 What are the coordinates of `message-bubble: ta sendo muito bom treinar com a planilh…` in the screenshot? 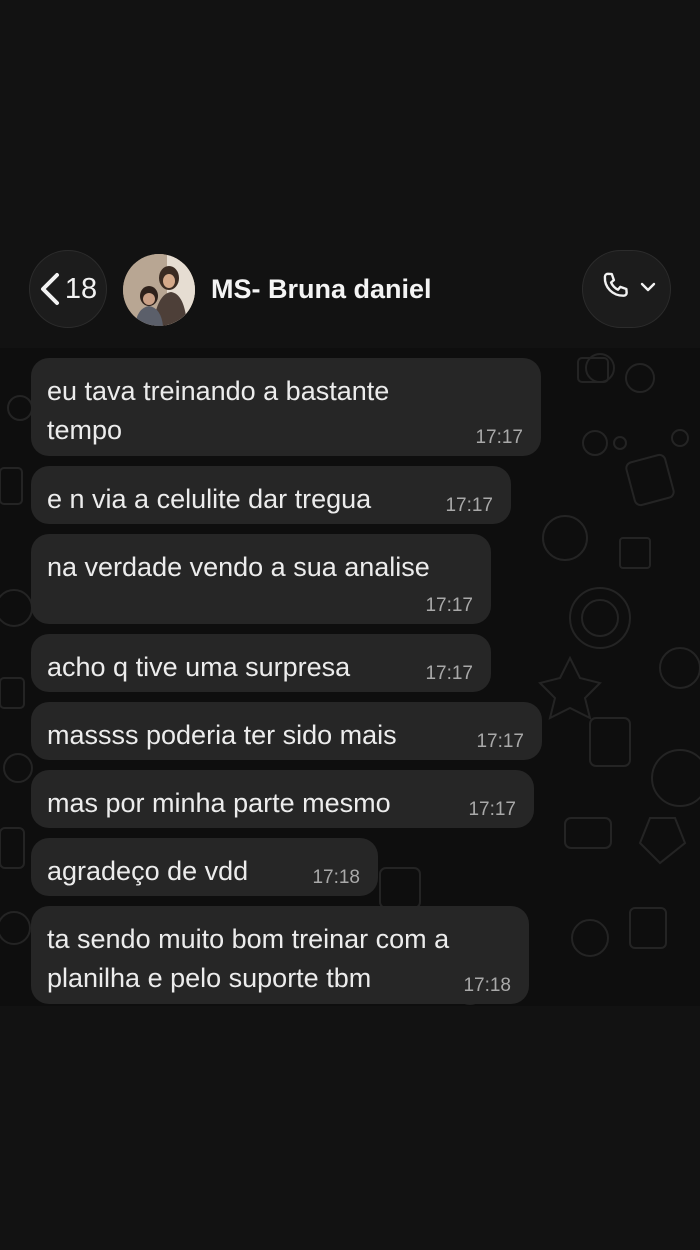 It's located at (280, 955).